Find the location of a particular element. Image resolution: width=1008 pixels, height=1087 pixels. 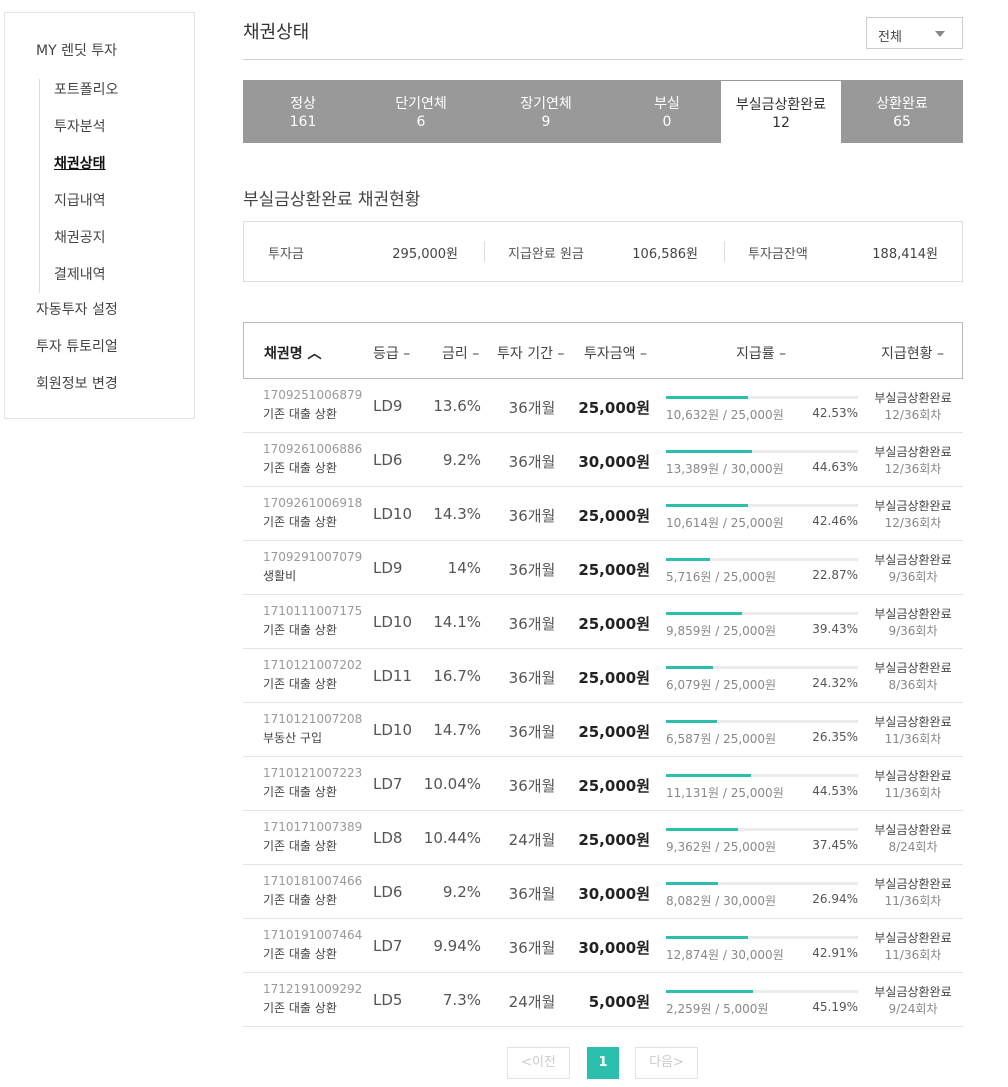

tab-default: 부실 0 is located at coordinates (667, 111).